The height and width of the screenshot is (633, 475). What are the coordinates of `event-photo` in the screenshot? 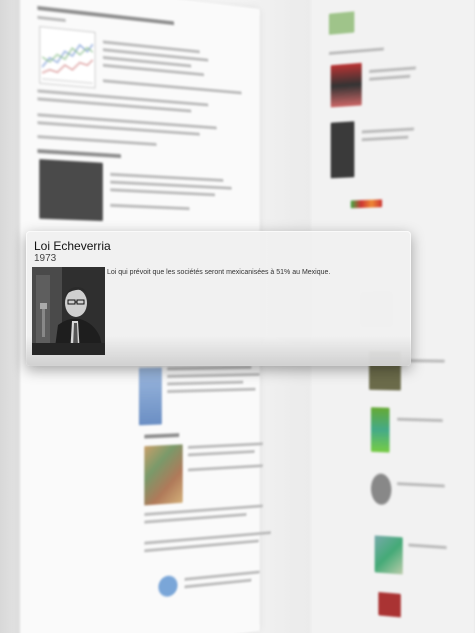 It's located at (68, 311).